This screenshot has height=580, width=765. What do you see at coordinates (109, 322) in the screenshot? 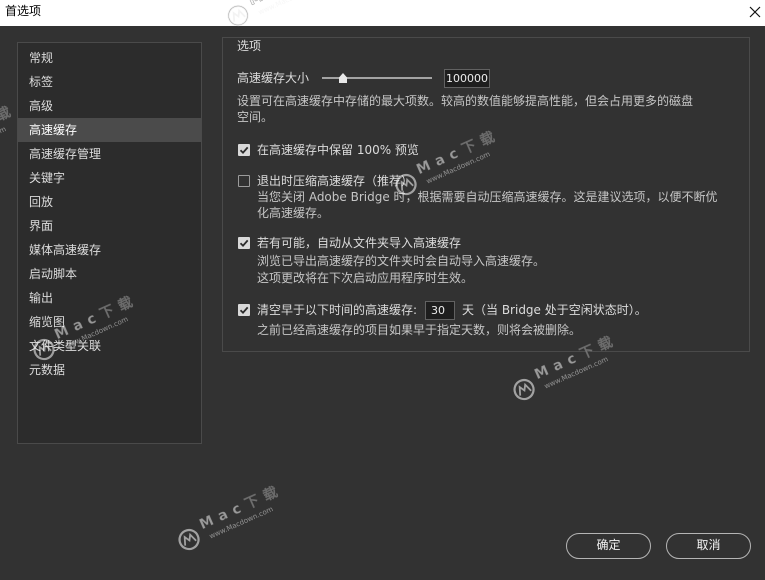
I see `sidebar-item-thumbnails: 缩览图` at bounding box center [109, 322].